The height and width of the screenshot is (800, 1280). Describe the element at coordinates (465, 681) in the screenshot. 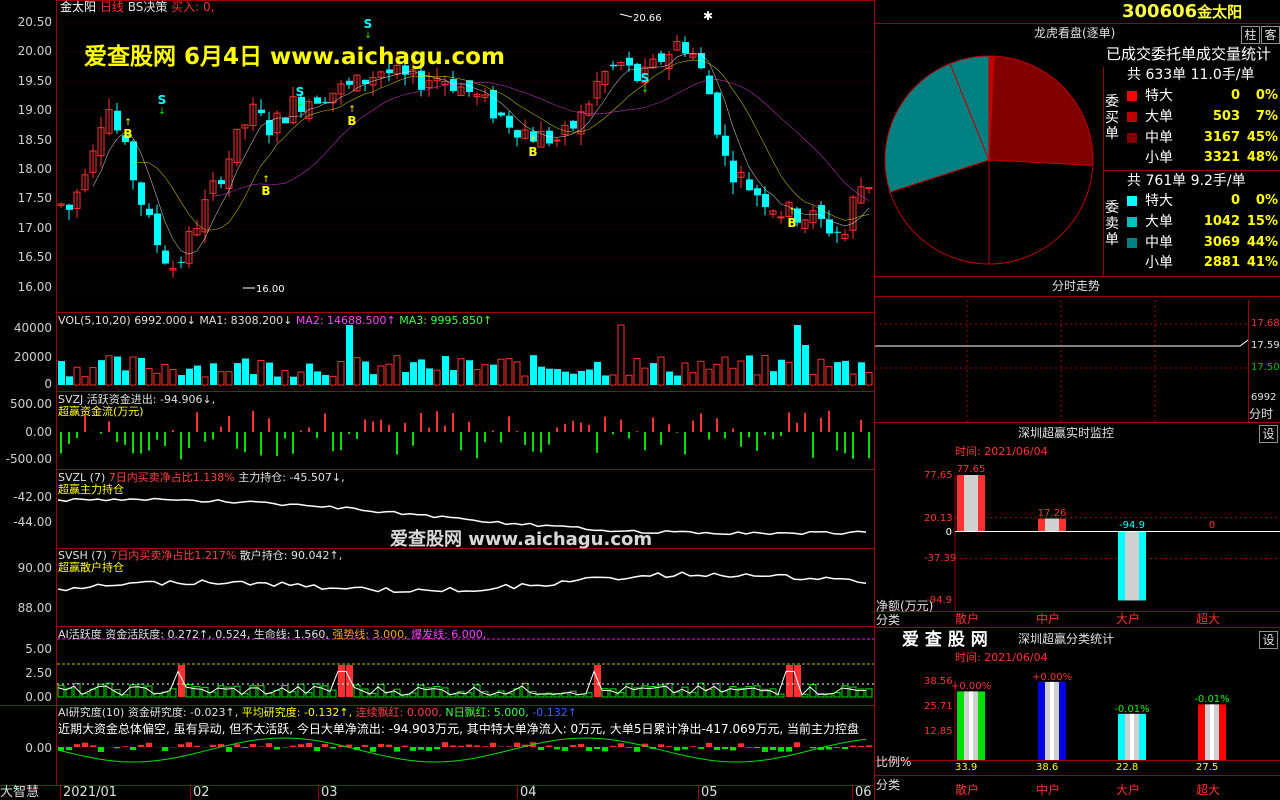

I see `ai-activity-bars` at that location.